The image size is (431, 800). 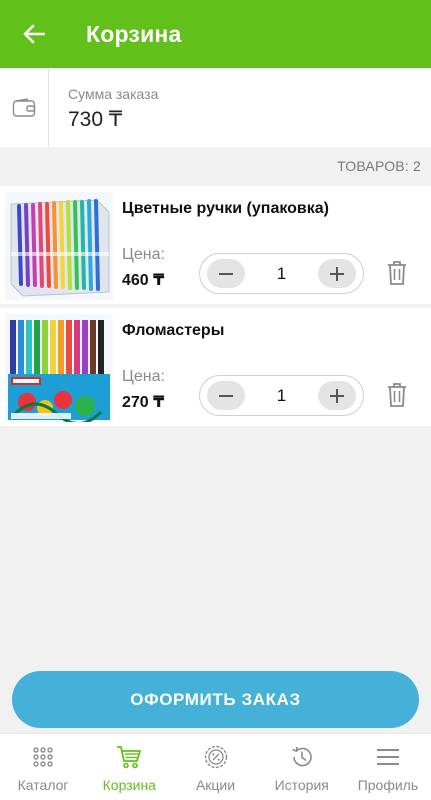 I want to click on item-name: Цветные ручки (упаковка), so click(x=225, y=209).